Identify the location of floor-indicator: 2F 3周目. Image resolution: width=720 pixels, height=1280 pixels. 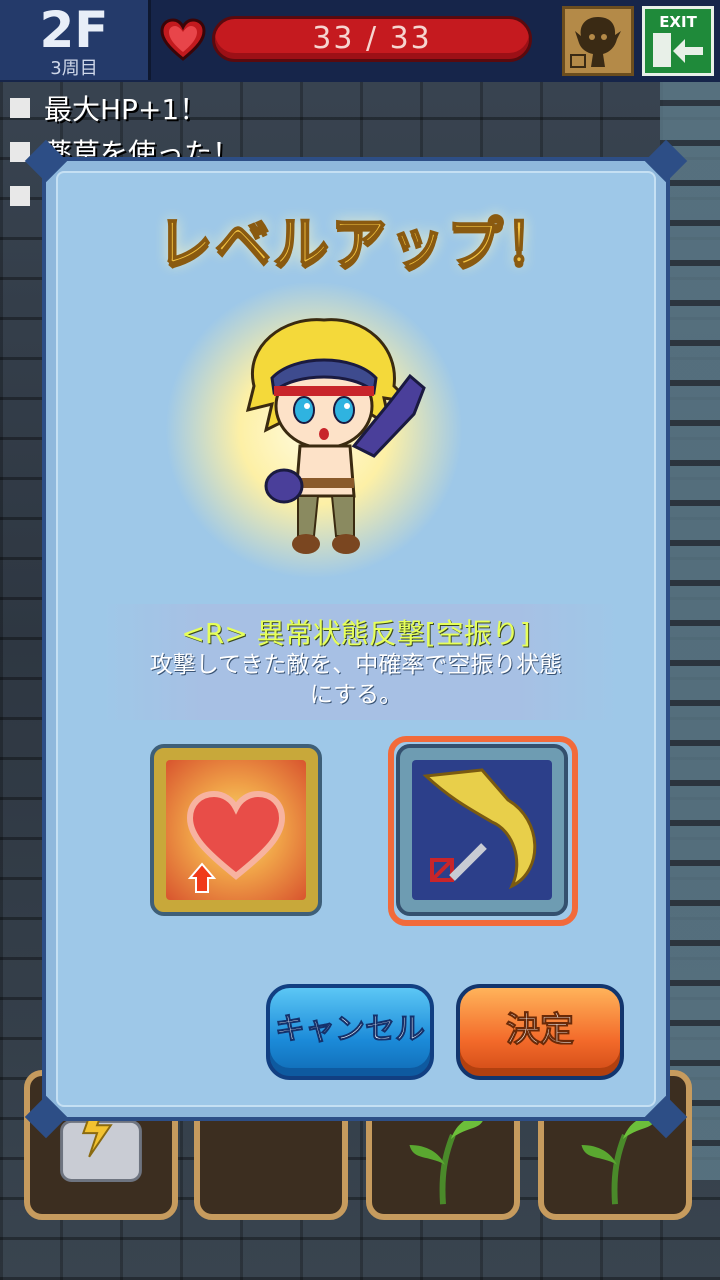
(75, 40).